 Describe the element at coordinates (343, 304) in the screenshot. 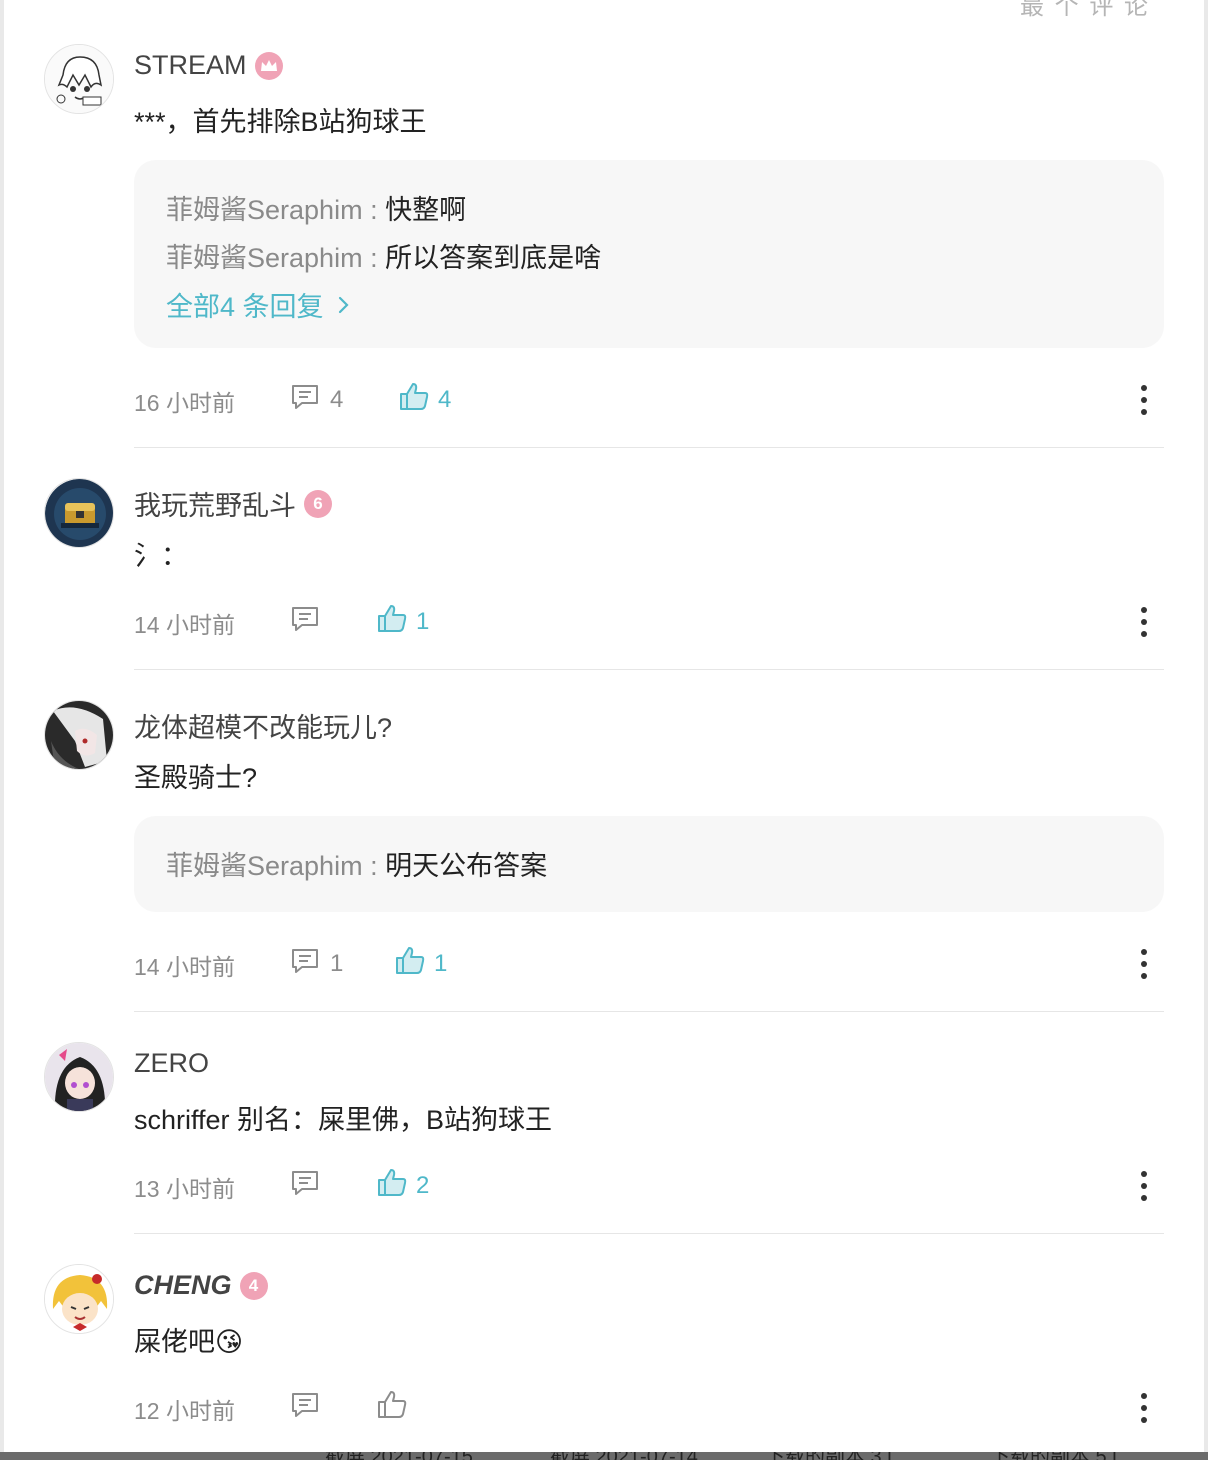

I see `chevron-right-icon` at that location.